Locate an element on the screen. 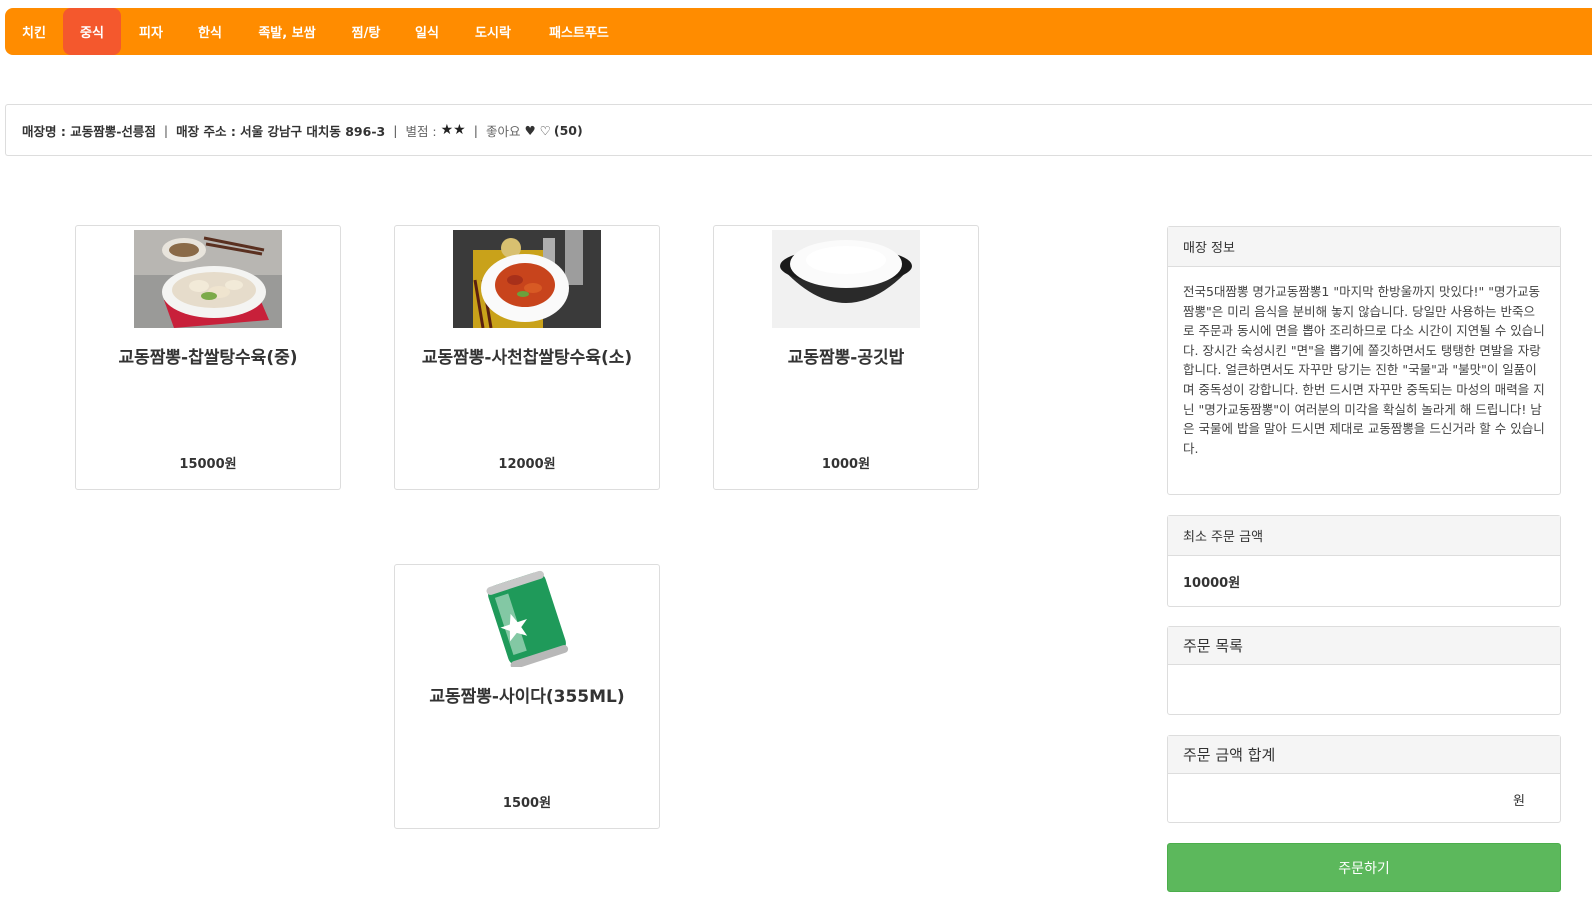 The width and height of the screenshot is (1592, 914). menu-card: 교동짬뽕-사천찹쌀탕수육(소) 12000원 is located at coordinates (527, 357).